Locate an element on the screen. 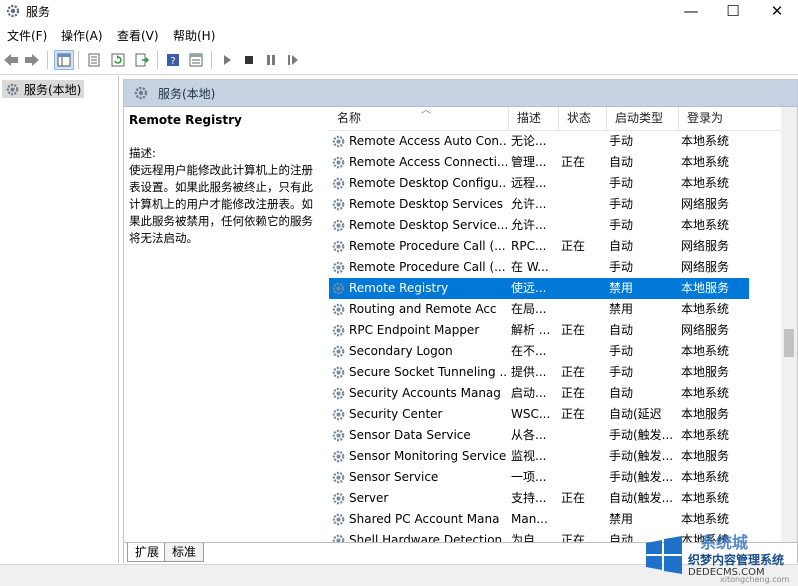 This screenshot has height=586, width=798. column-status: 状态 is located at coordinates (583, 118).